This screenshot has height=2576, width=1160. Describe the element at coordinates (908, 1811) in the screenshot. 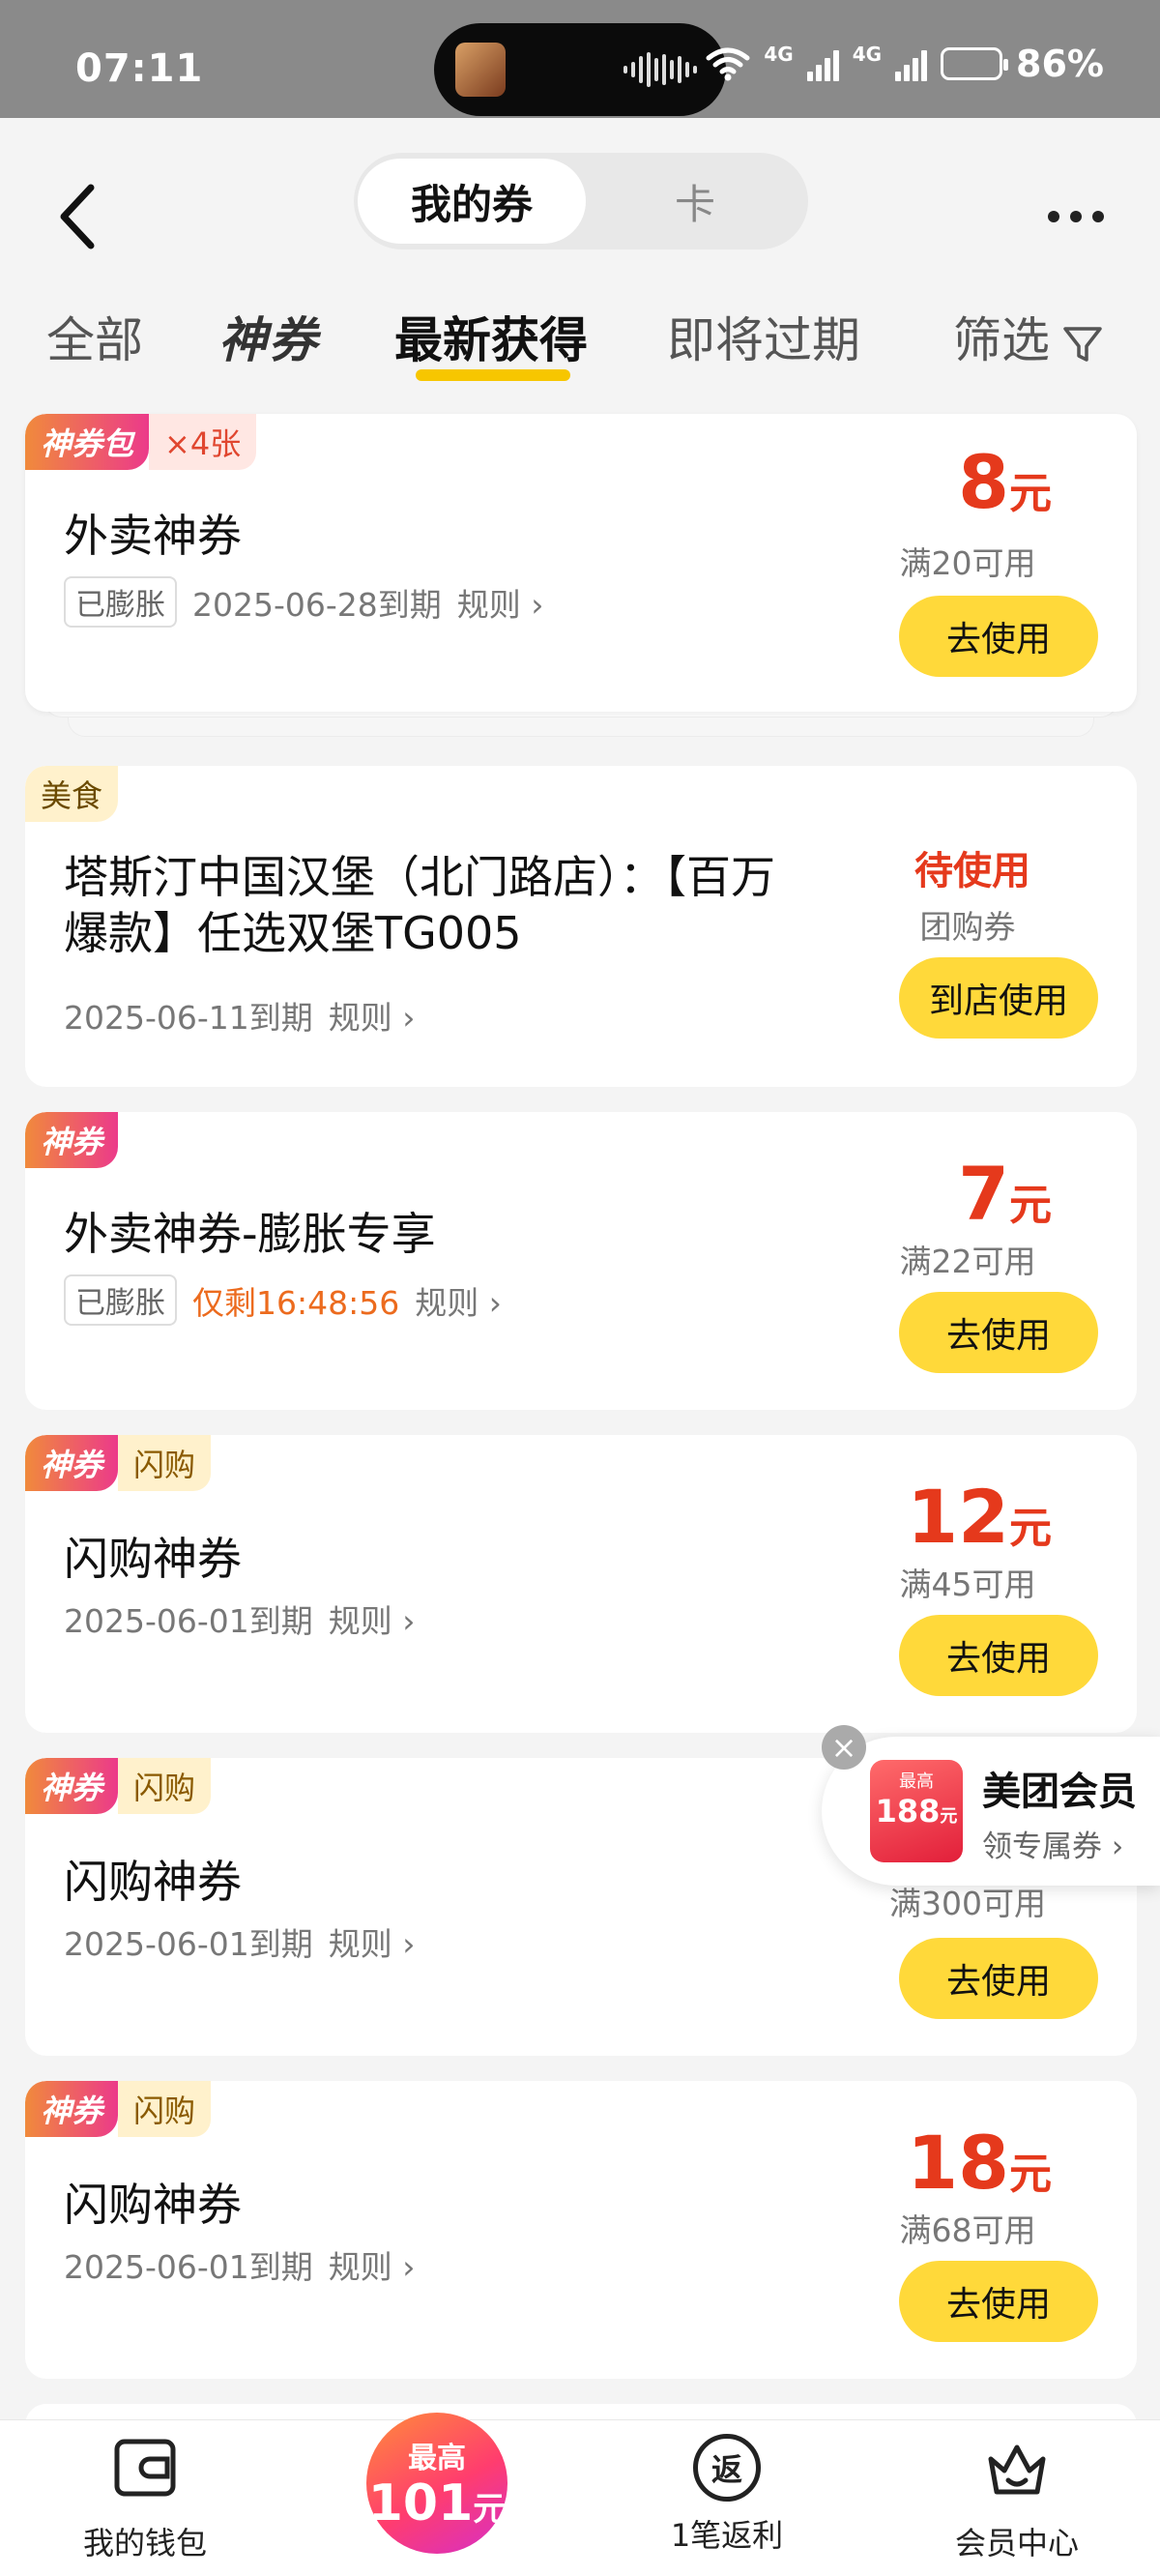

I see `member-badge-value: 188` at that location.